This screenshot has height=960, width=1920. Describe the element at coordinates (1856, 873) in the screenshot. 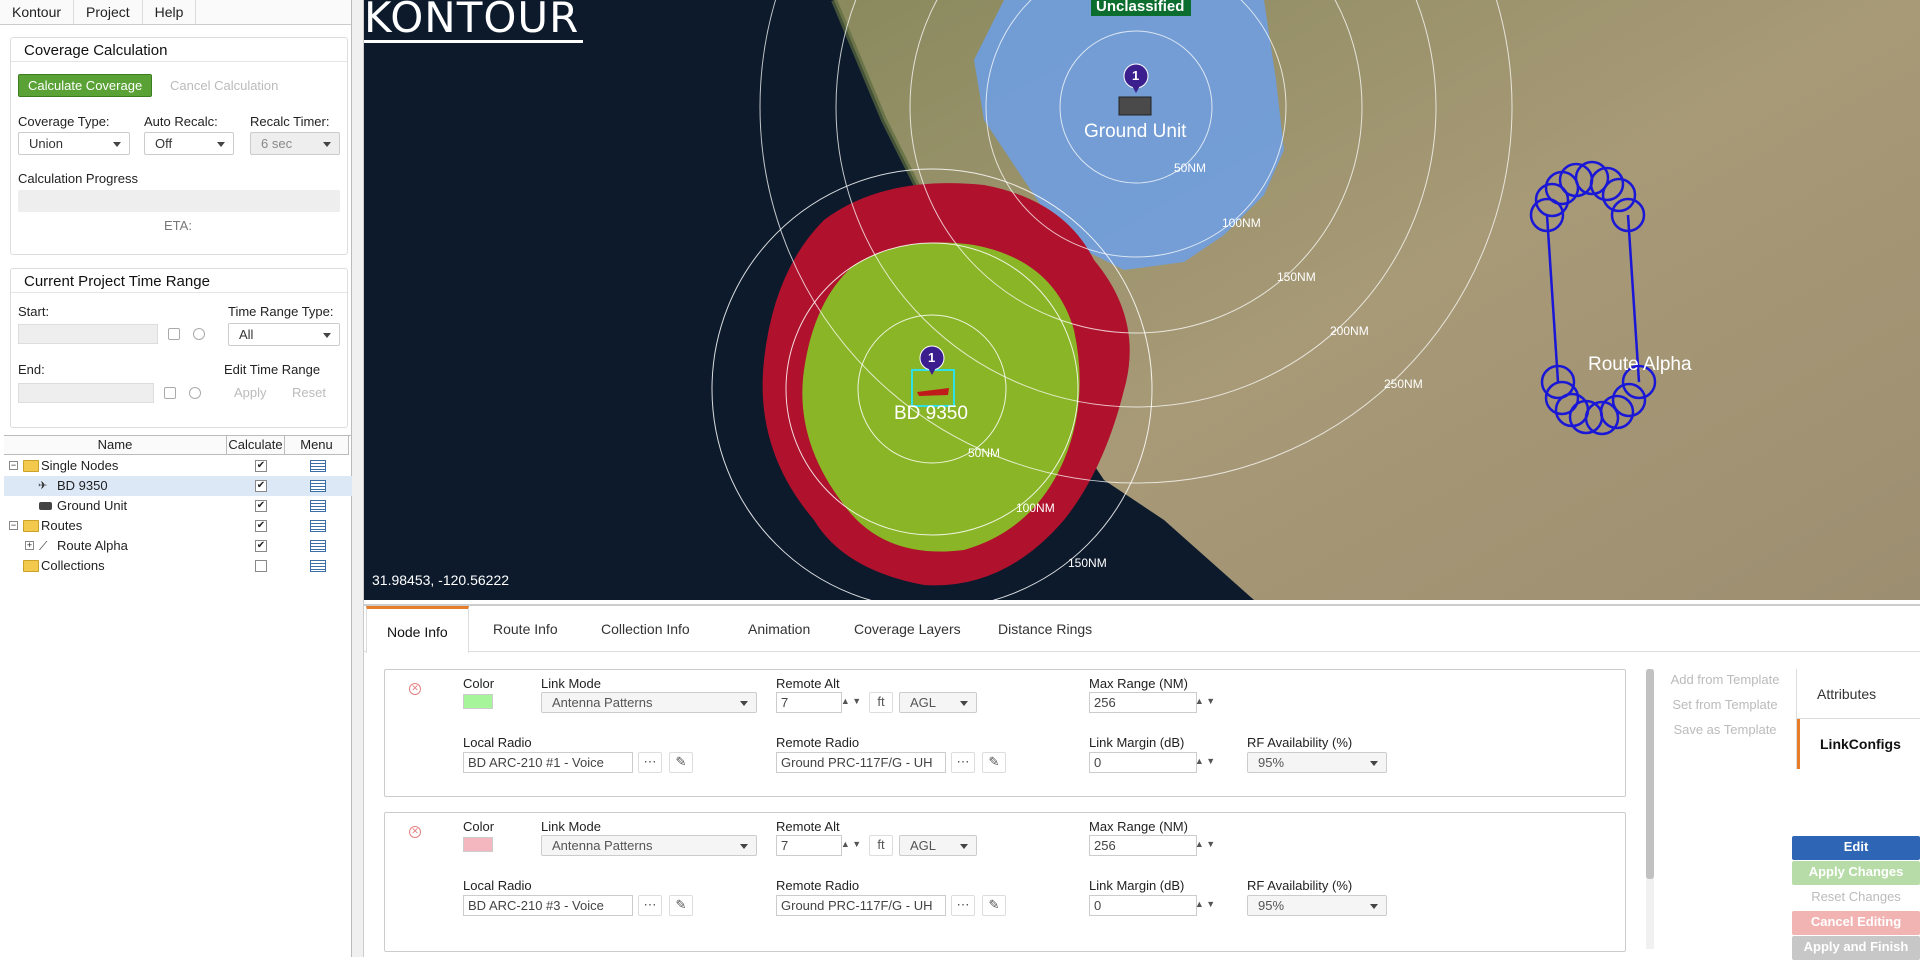

I see `apply-changes-button: Apply Changes` at that location.